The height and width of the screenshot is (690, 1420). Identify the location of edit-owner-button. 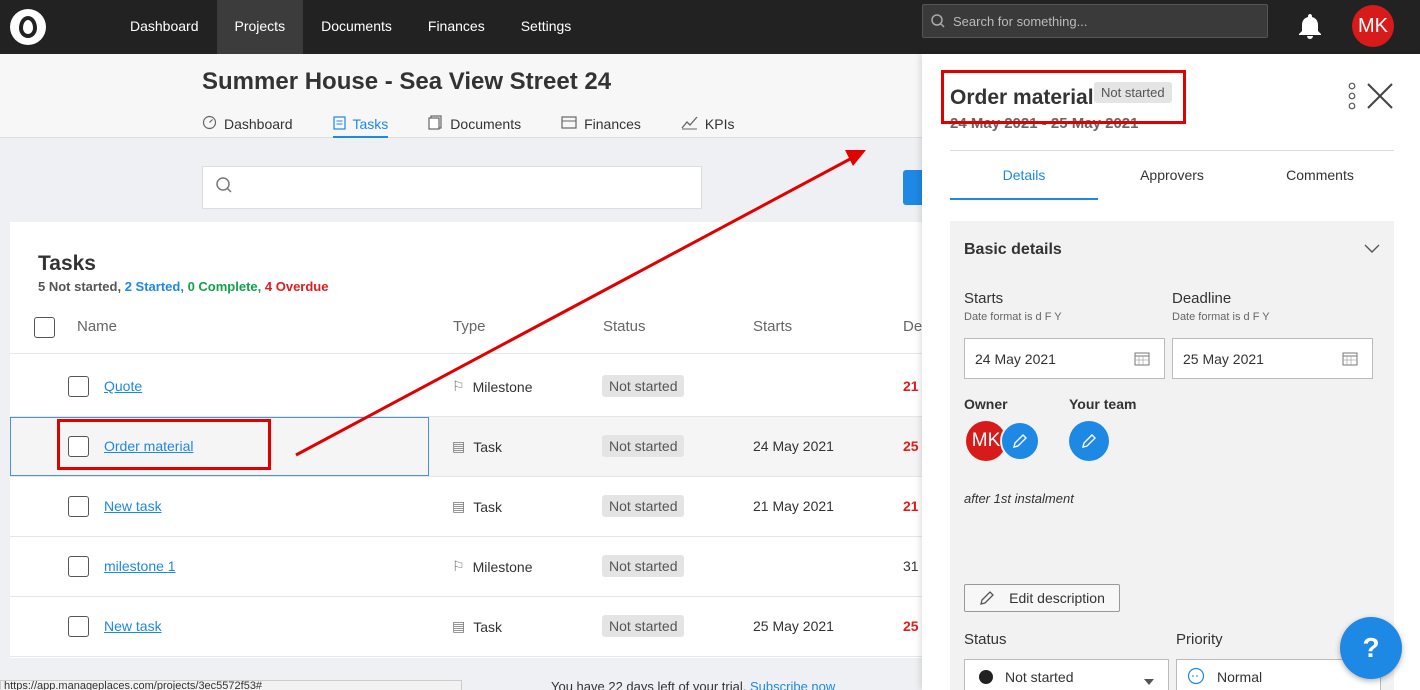
(1020, 441).